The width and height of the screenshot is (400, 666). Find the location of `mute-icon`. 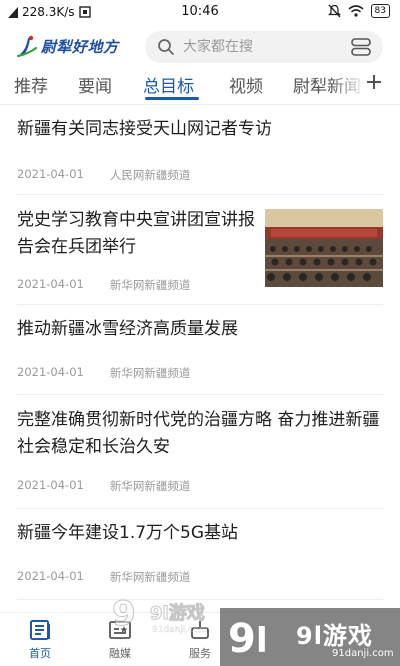

mute-icon is located at coordinates (334, 11).